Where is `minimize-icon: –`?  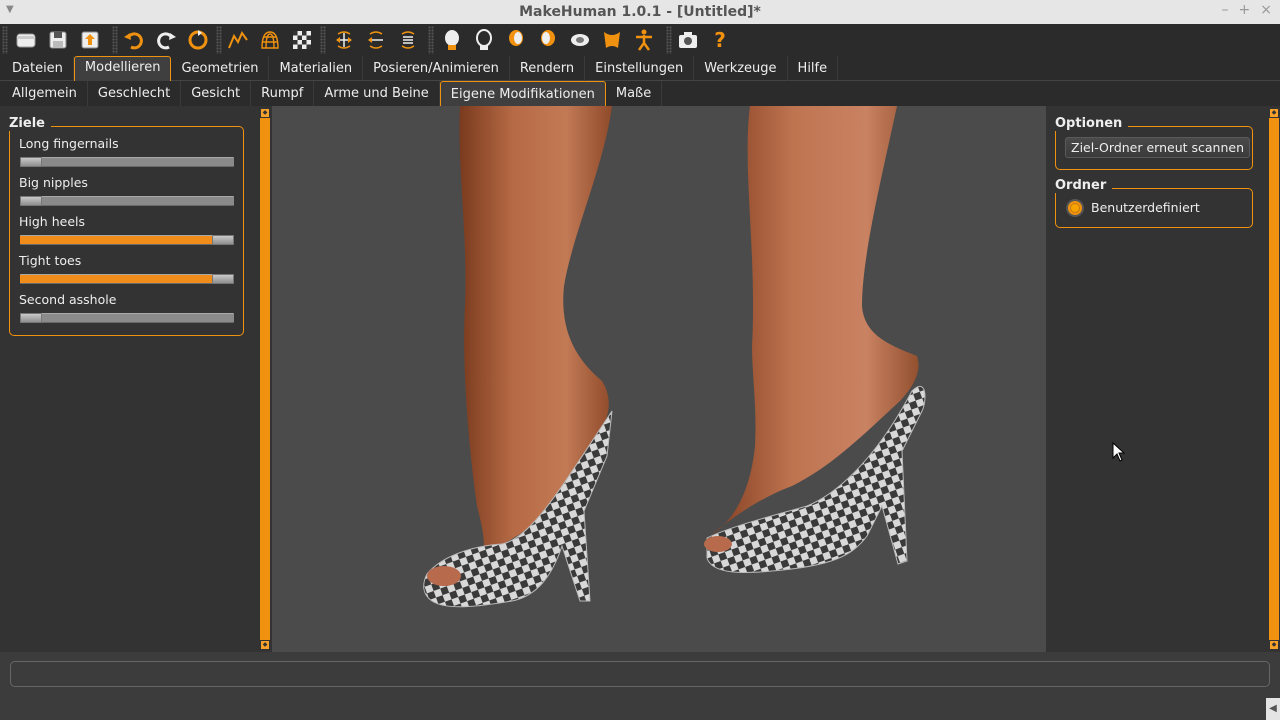
minimize-icon: – is located at coordinates (1225, 10).